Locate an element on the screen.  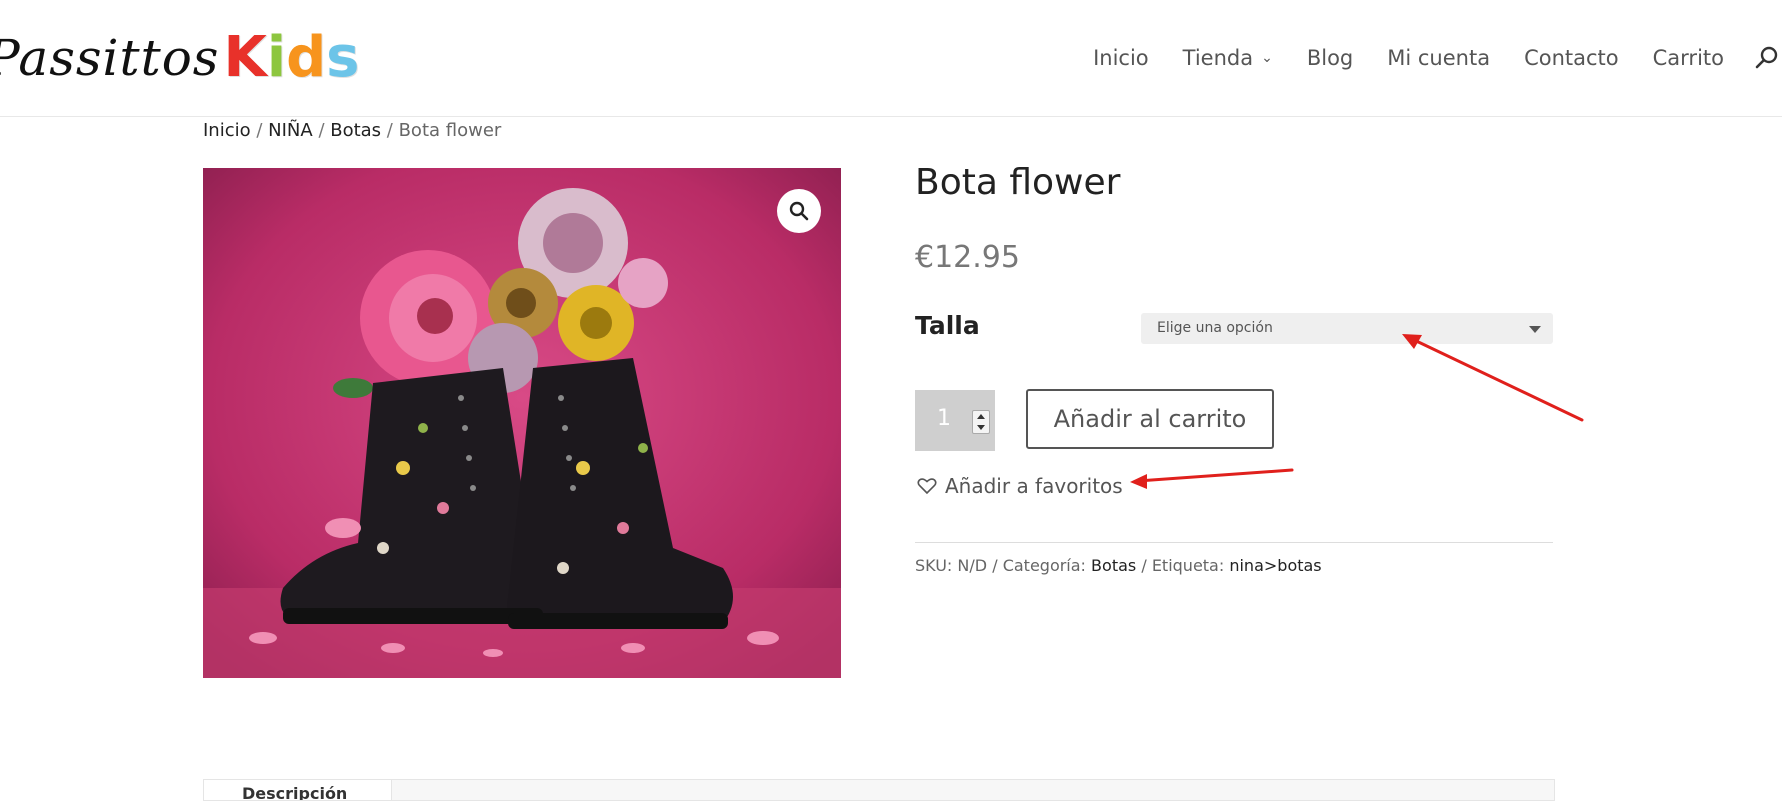
favorites-label: Añadir a favoritos is located at coordinates (1034, 486).